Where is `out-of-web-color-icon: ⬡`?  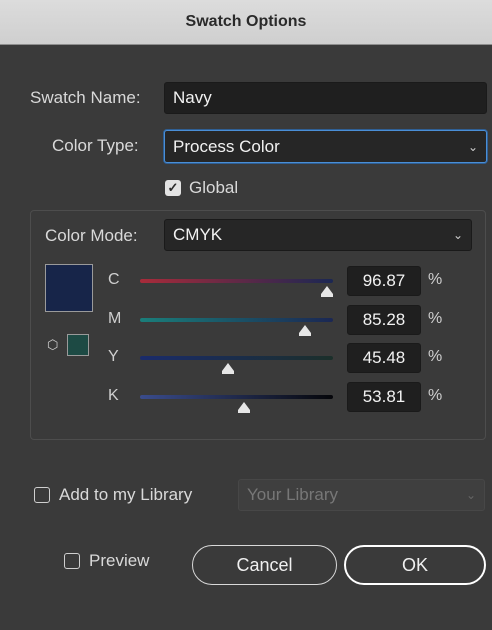
out-of-web-color-icon: ⬡ is located at coordinates (52, 345).